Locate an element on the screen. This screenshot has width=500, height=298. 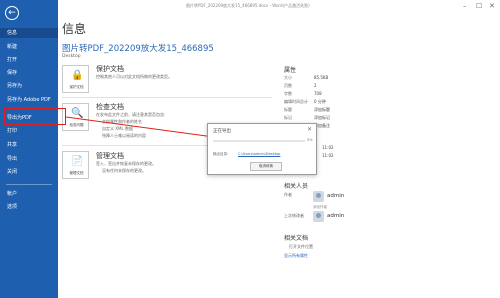
nav-info: 信息 is located at coordinates (29, 33).